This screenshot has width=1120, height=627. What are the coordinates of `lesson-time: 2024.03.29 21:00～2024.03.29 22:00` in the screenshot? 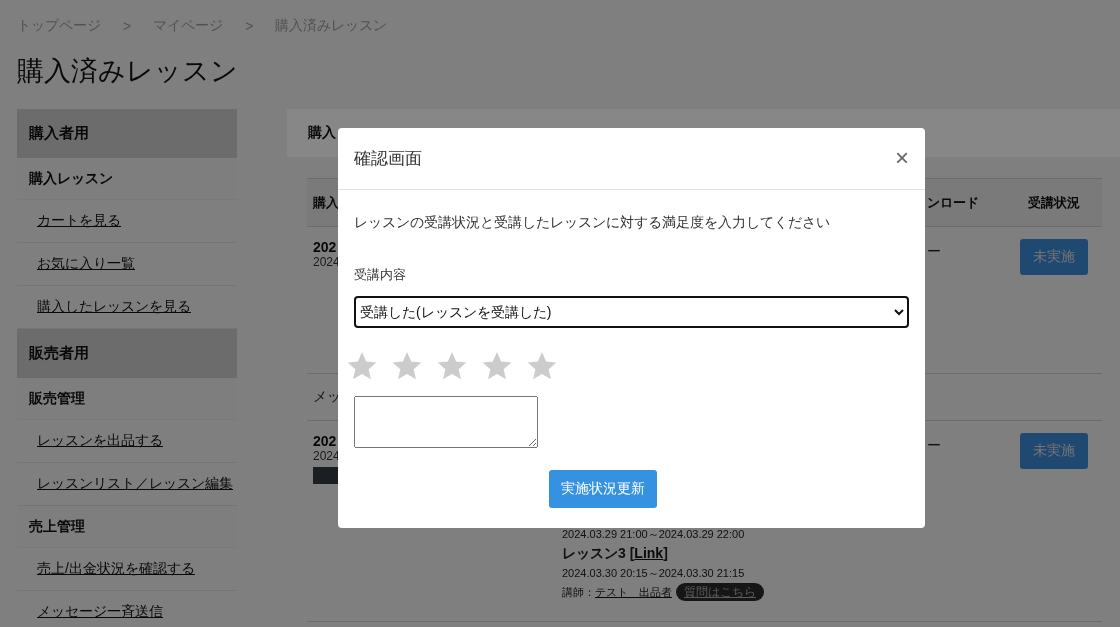 It's located at (654, 534).